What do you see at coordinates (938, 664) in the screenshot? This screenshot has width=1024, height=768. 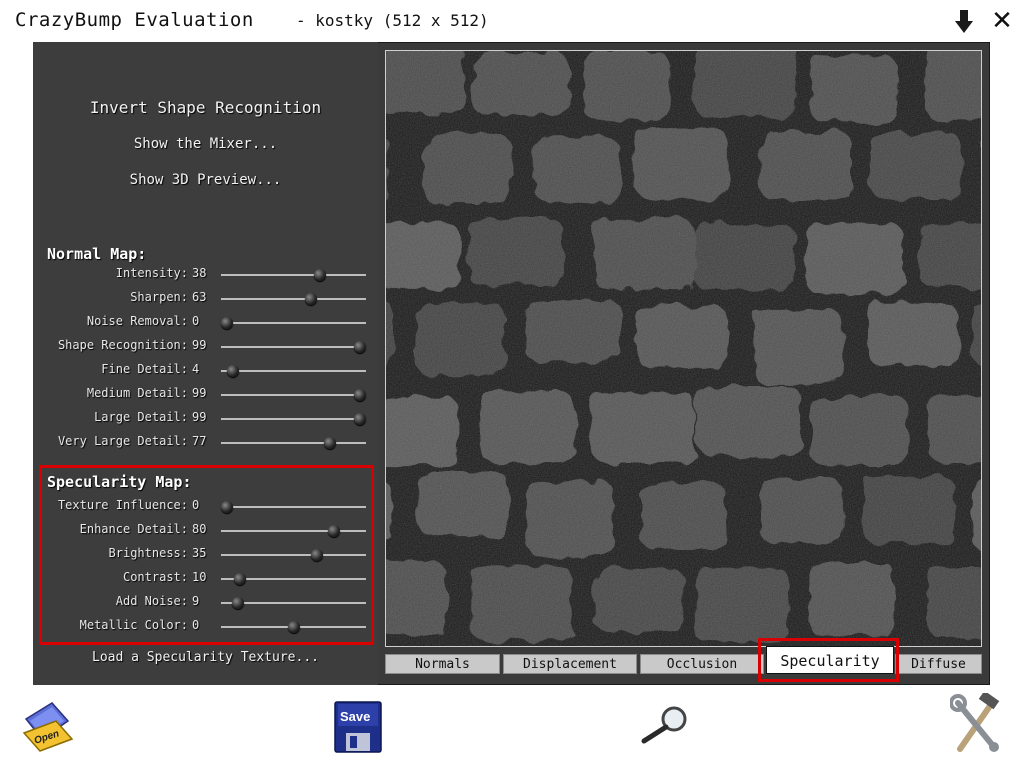 I see `tab-diffuse: Diffuse` at bounding box center [938, 664].